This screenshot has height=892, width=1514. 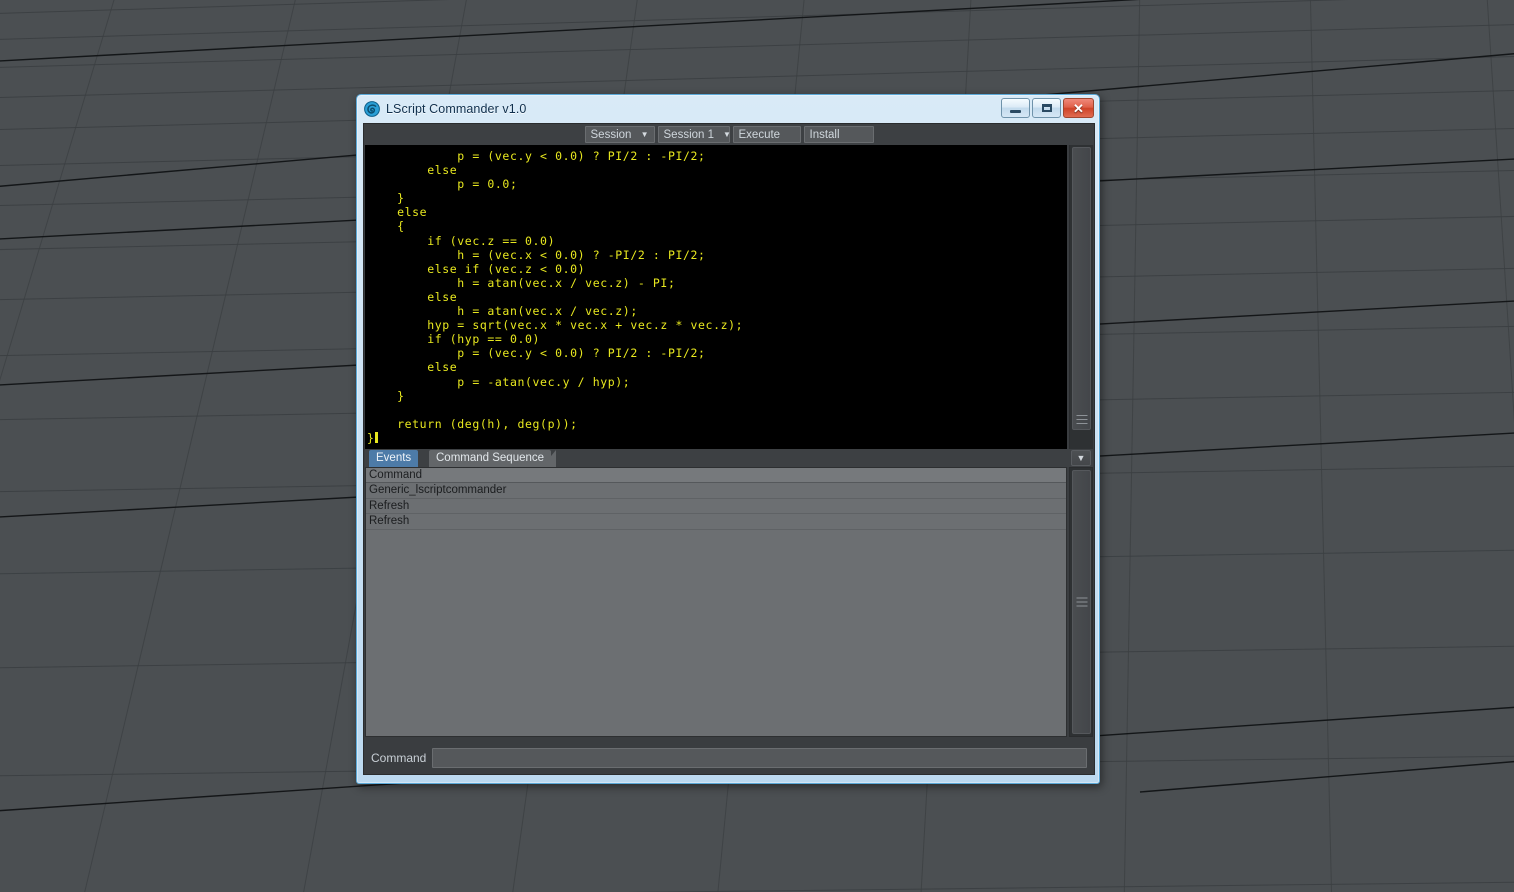 I want to click on tab-events: Events, so click(x=394, y=458).